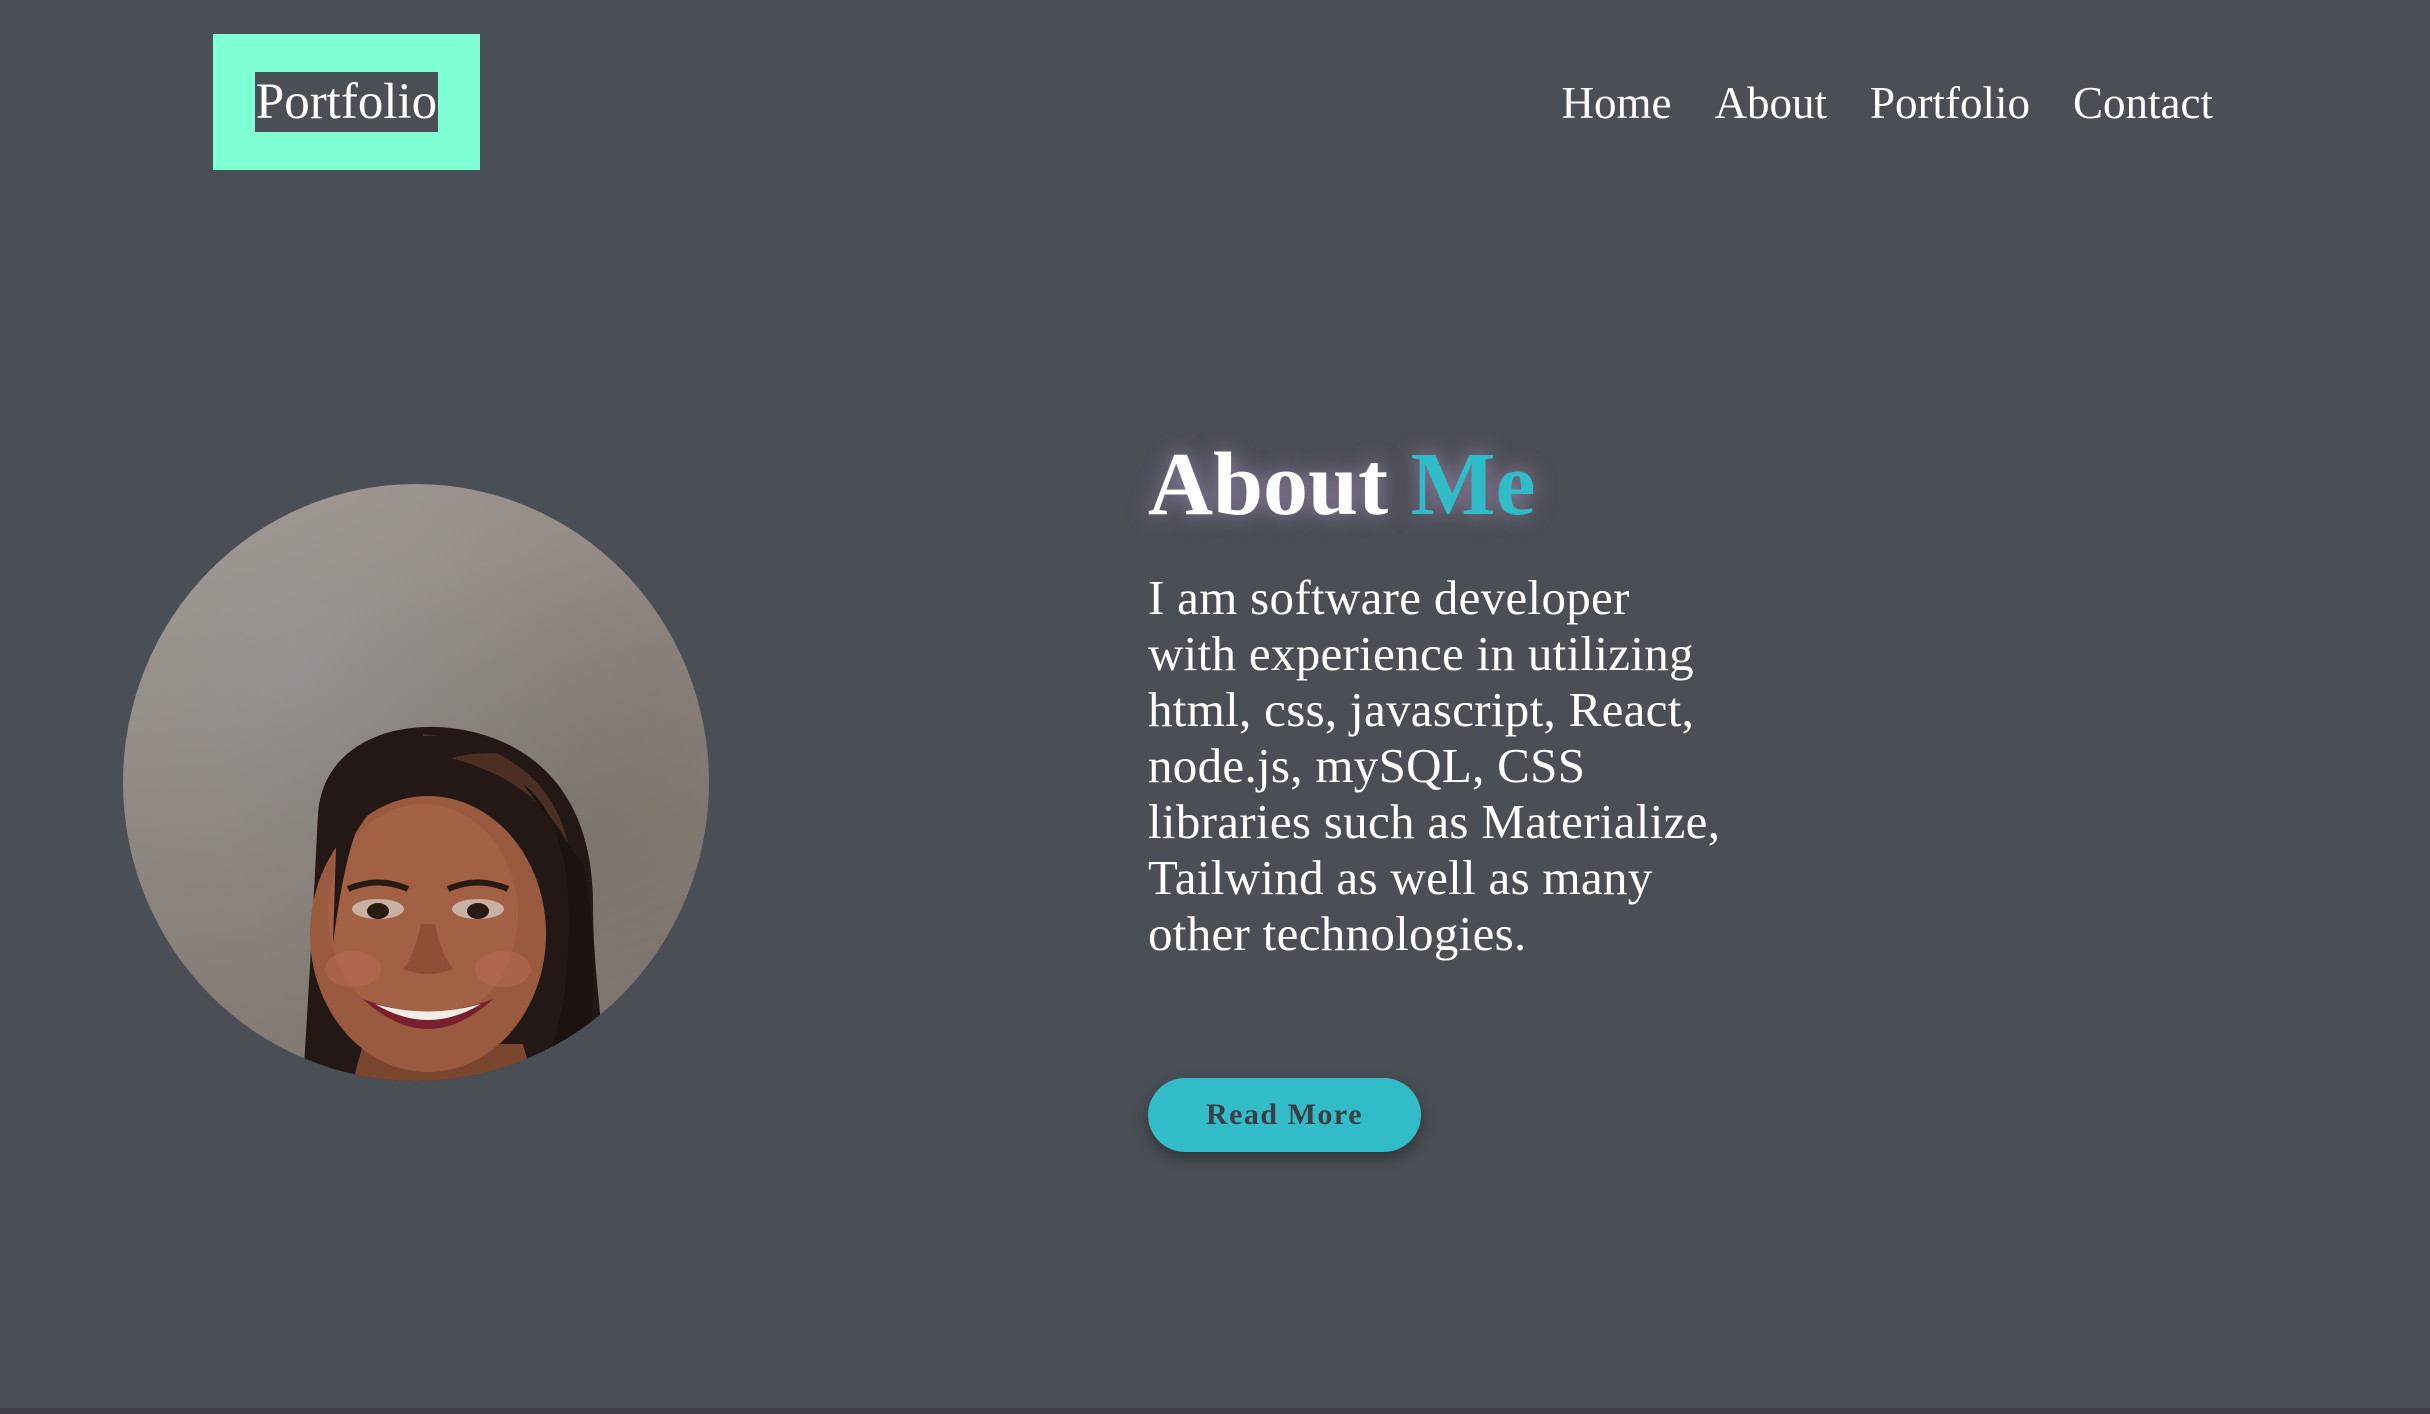 The image size is (2430, 1414). I want to click on nav-home-link: Home, so click(1617, 103).